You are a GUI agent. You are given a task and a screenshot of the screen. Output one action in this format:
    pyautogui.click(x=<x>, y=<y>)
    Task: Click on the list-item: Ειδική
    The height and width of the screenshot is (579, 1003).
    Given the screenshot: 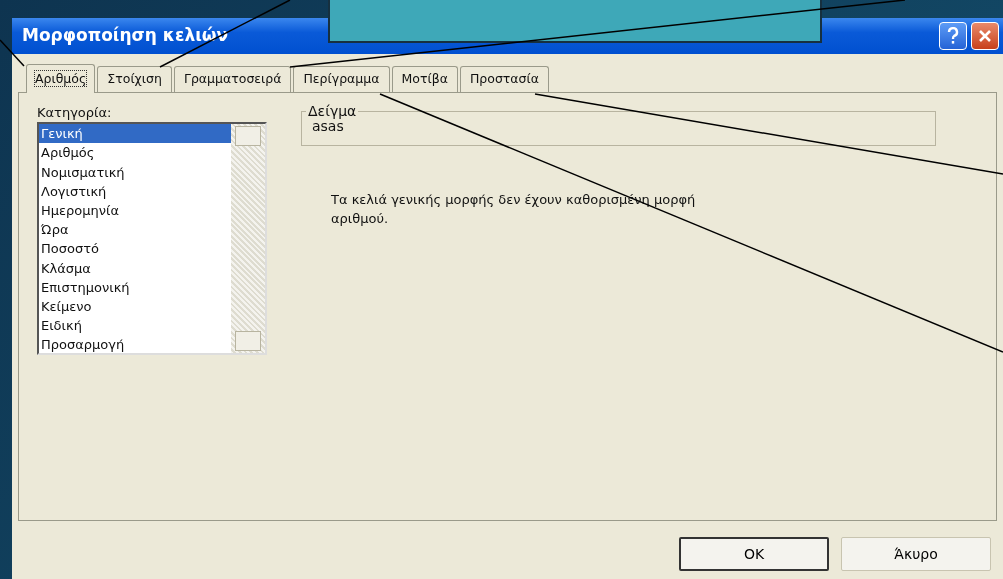 What is the action you would take?
    pyautogui.click(x=135, y=326)
    